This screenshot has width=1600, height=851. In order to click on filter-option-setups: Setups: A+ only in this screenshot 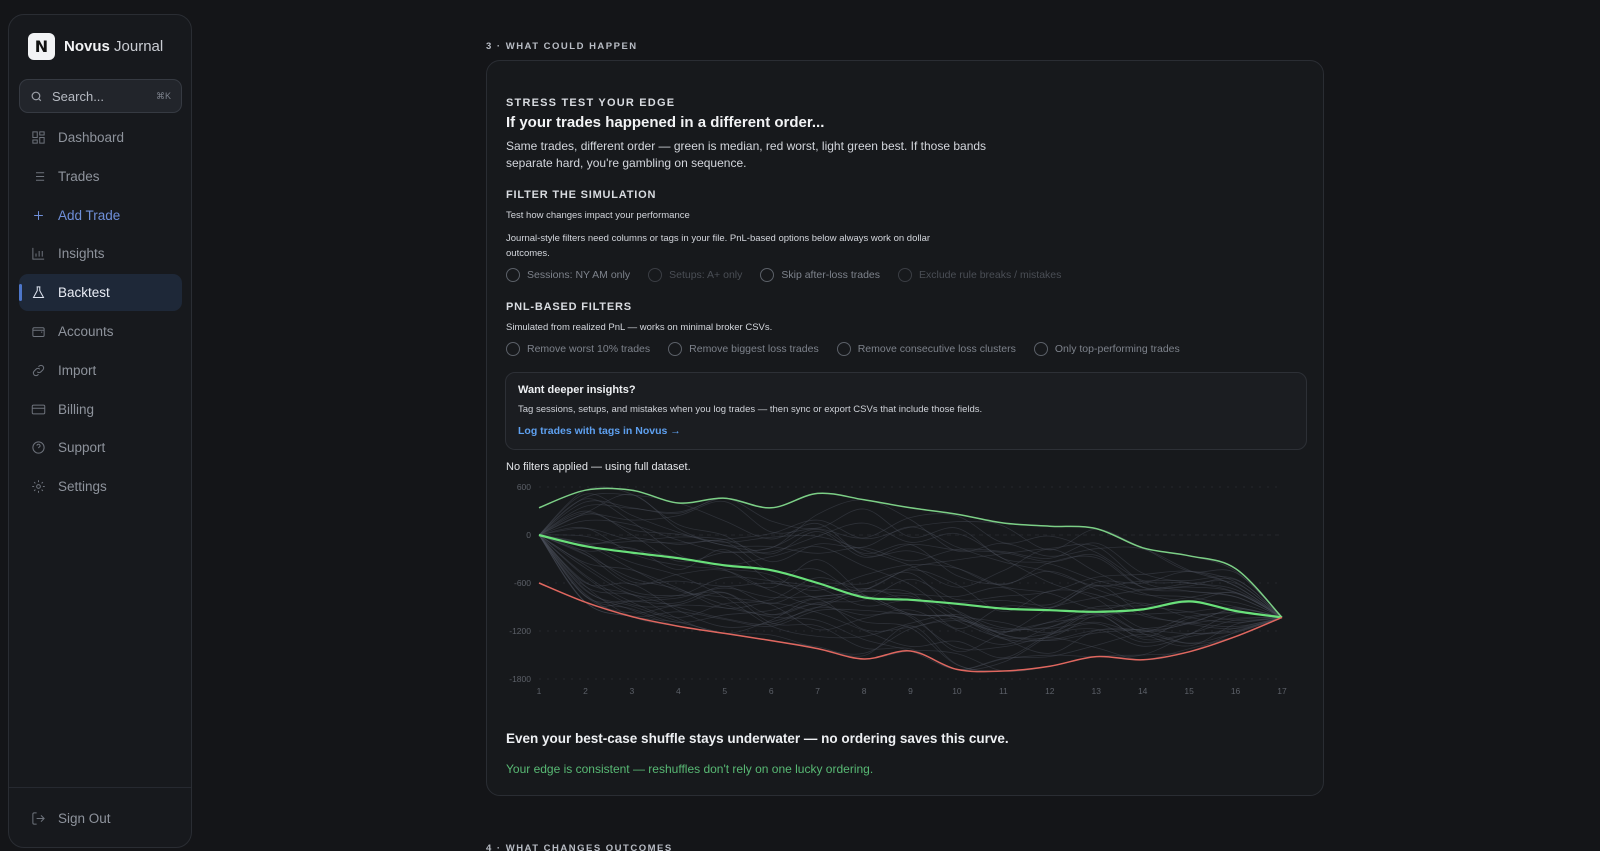, I will do `click(695, 275)`.